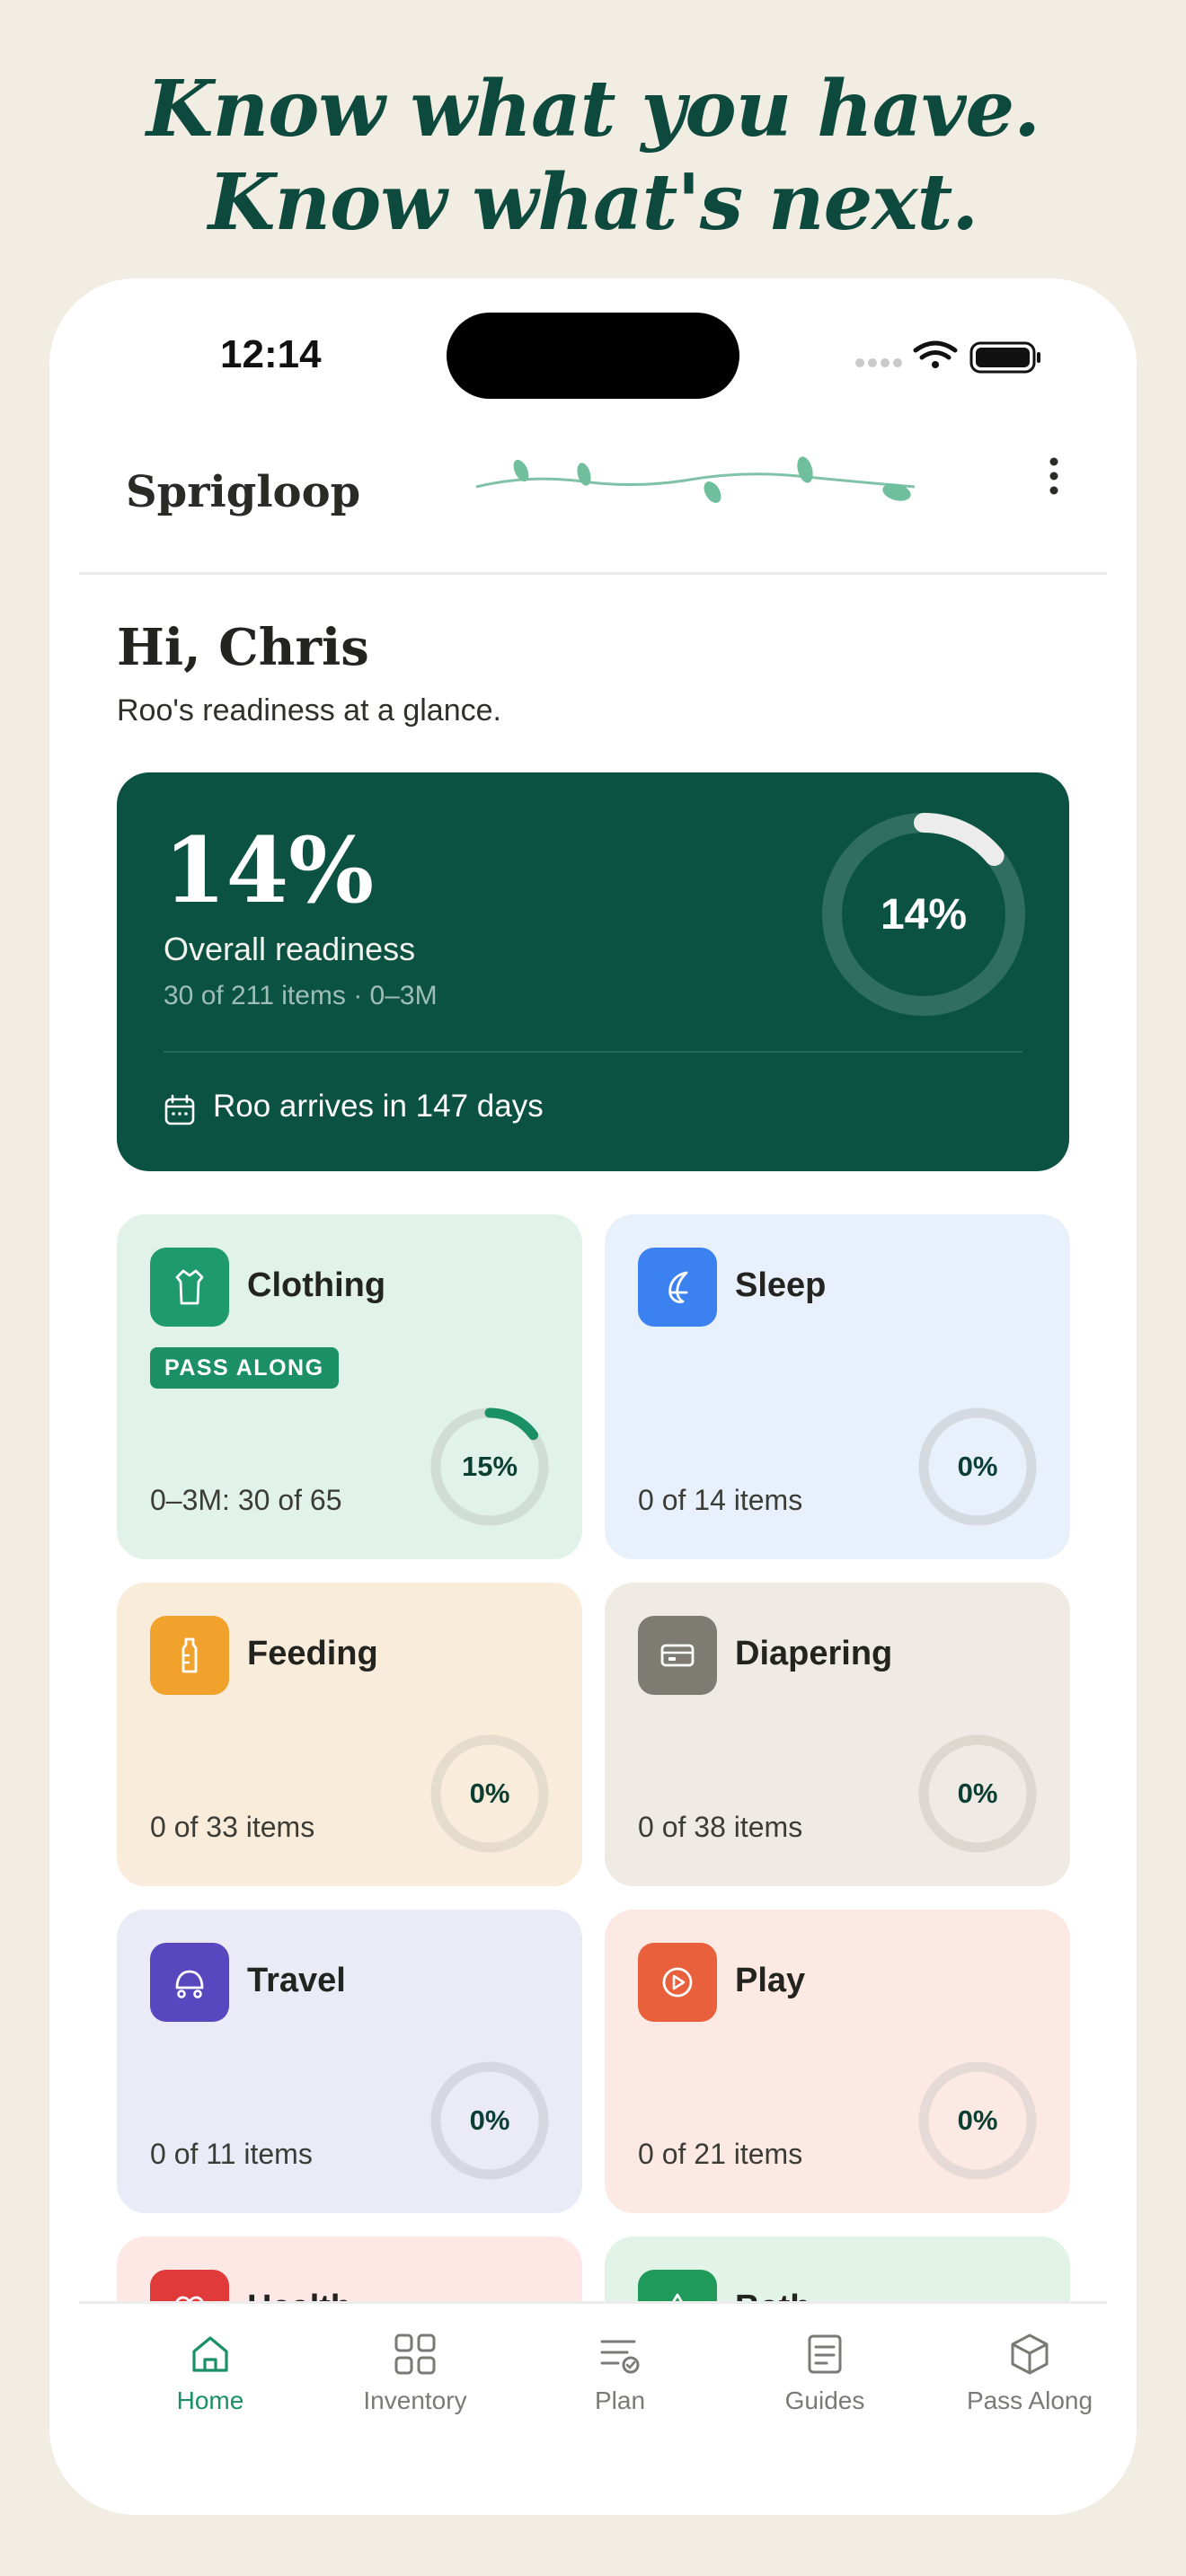  What do you see at coordinates (301, 995) in the screenshot?
I see `readiness-meta: 30 of 211 items · 0–3M` at bounding box center [301, 995].